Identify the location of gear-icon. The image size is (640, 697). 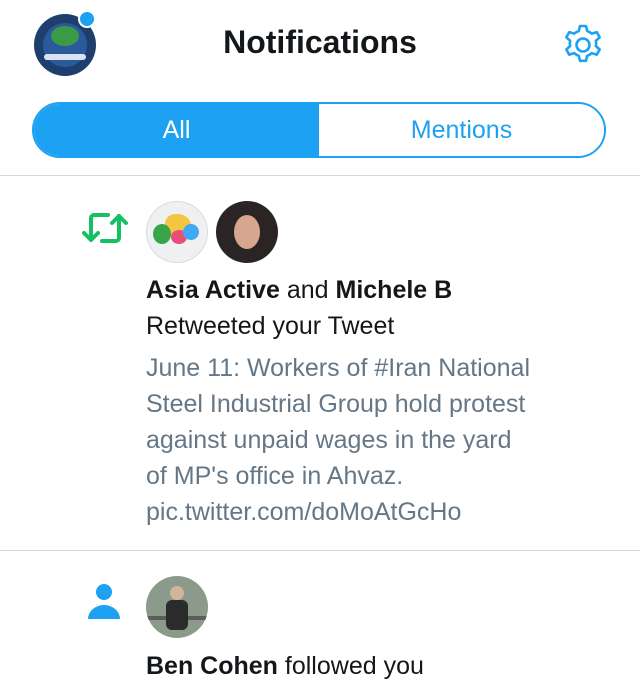
(583, 43).